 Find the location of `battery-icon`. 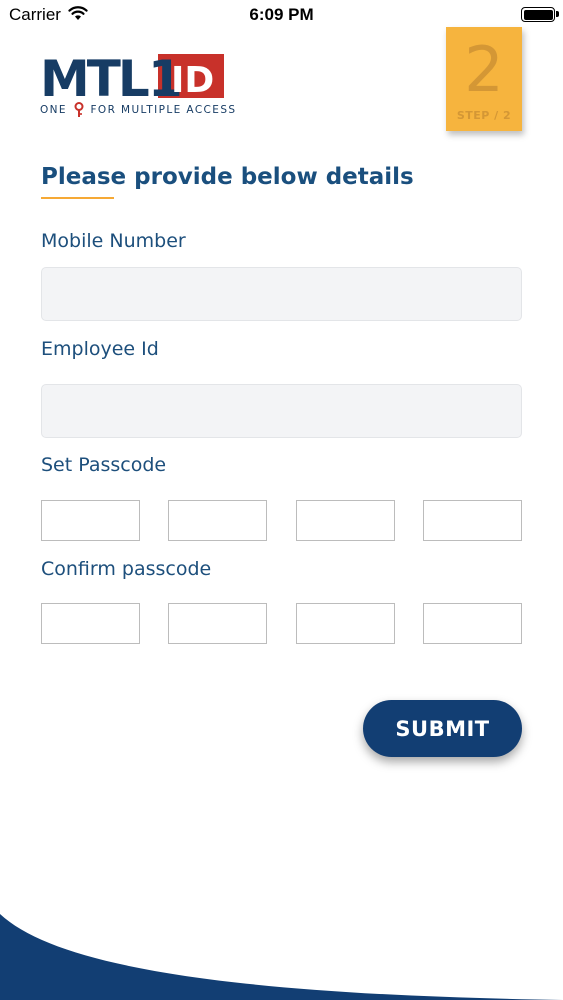

battery-icon is located at coordinates (538, 14).